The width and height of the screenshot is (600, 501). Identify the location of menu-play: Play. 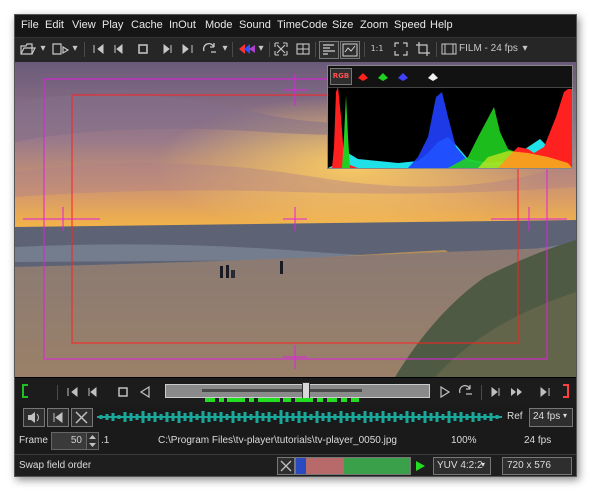
(112, 25).